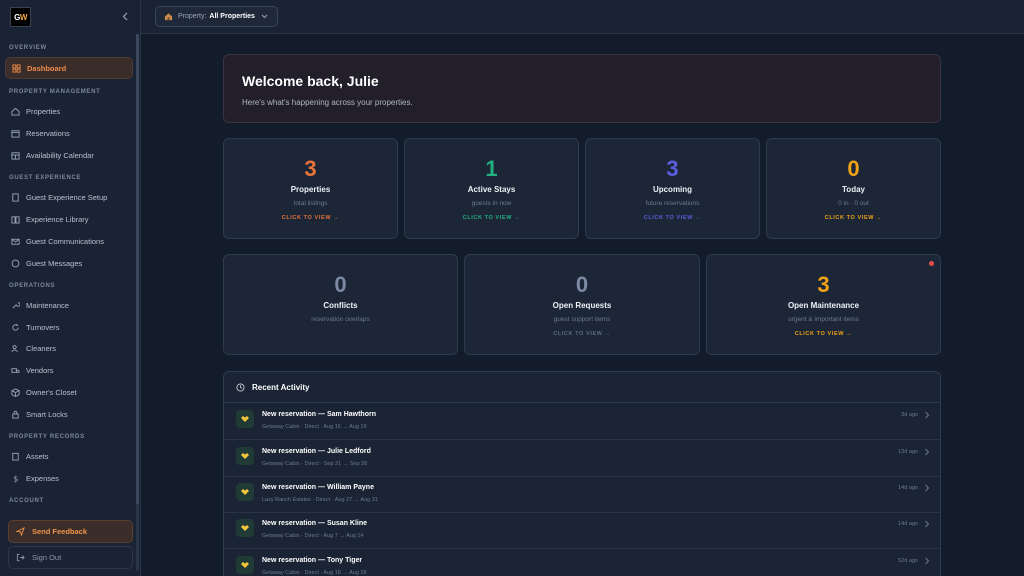 This screenshot has height=576, width=1024. Describe the element at coordinates (69, 68) in the screenshot. I see `sidebar-item-dashboard: Dashboard` at that location.